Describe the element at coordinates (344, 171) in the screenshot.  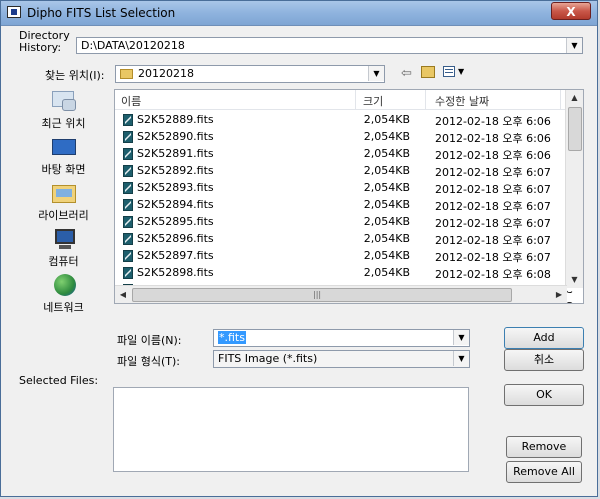
I see `file-row: S2K52892.fits2,054KB2012-02-18 오후 6:07C` at that location.